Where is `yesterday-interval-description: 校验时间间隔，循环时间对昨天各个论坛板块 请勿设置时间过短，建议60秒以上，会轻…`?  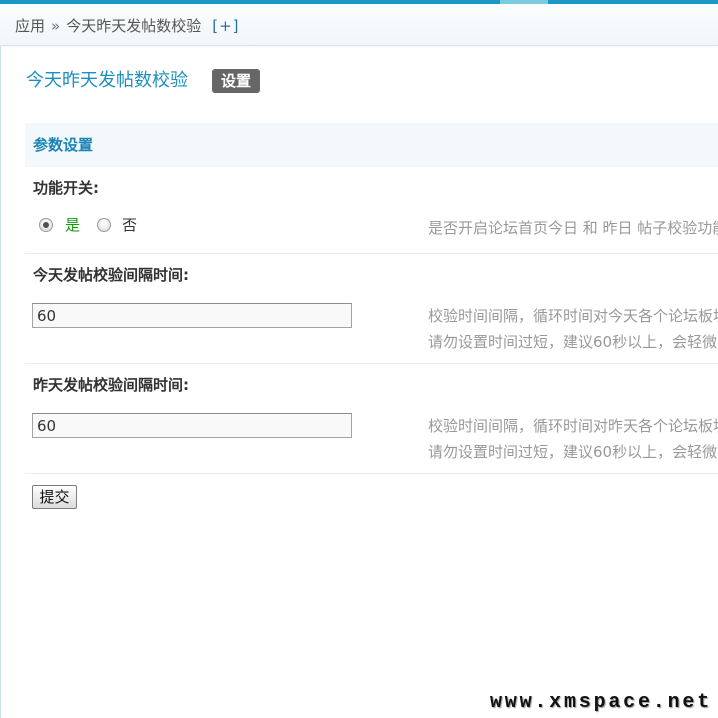
yesterday-interval-description: 校验时间间隔，循环时间对昨天各个论坛板块 请勿设置时间过短，建议60秒以上，会轻… is located at coordinates (573, 439).